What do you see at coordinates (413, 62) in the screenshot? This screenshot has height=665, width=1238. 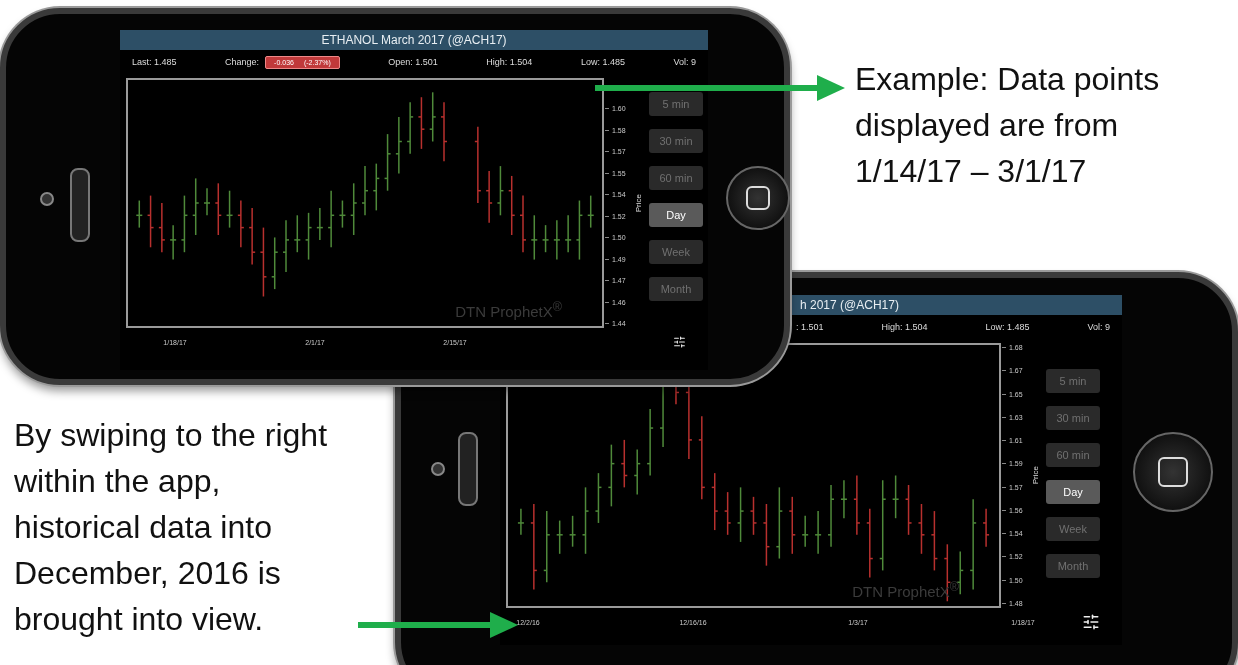 I see `quote-stat: Open: 1.501` at bounding box center [413, 62].